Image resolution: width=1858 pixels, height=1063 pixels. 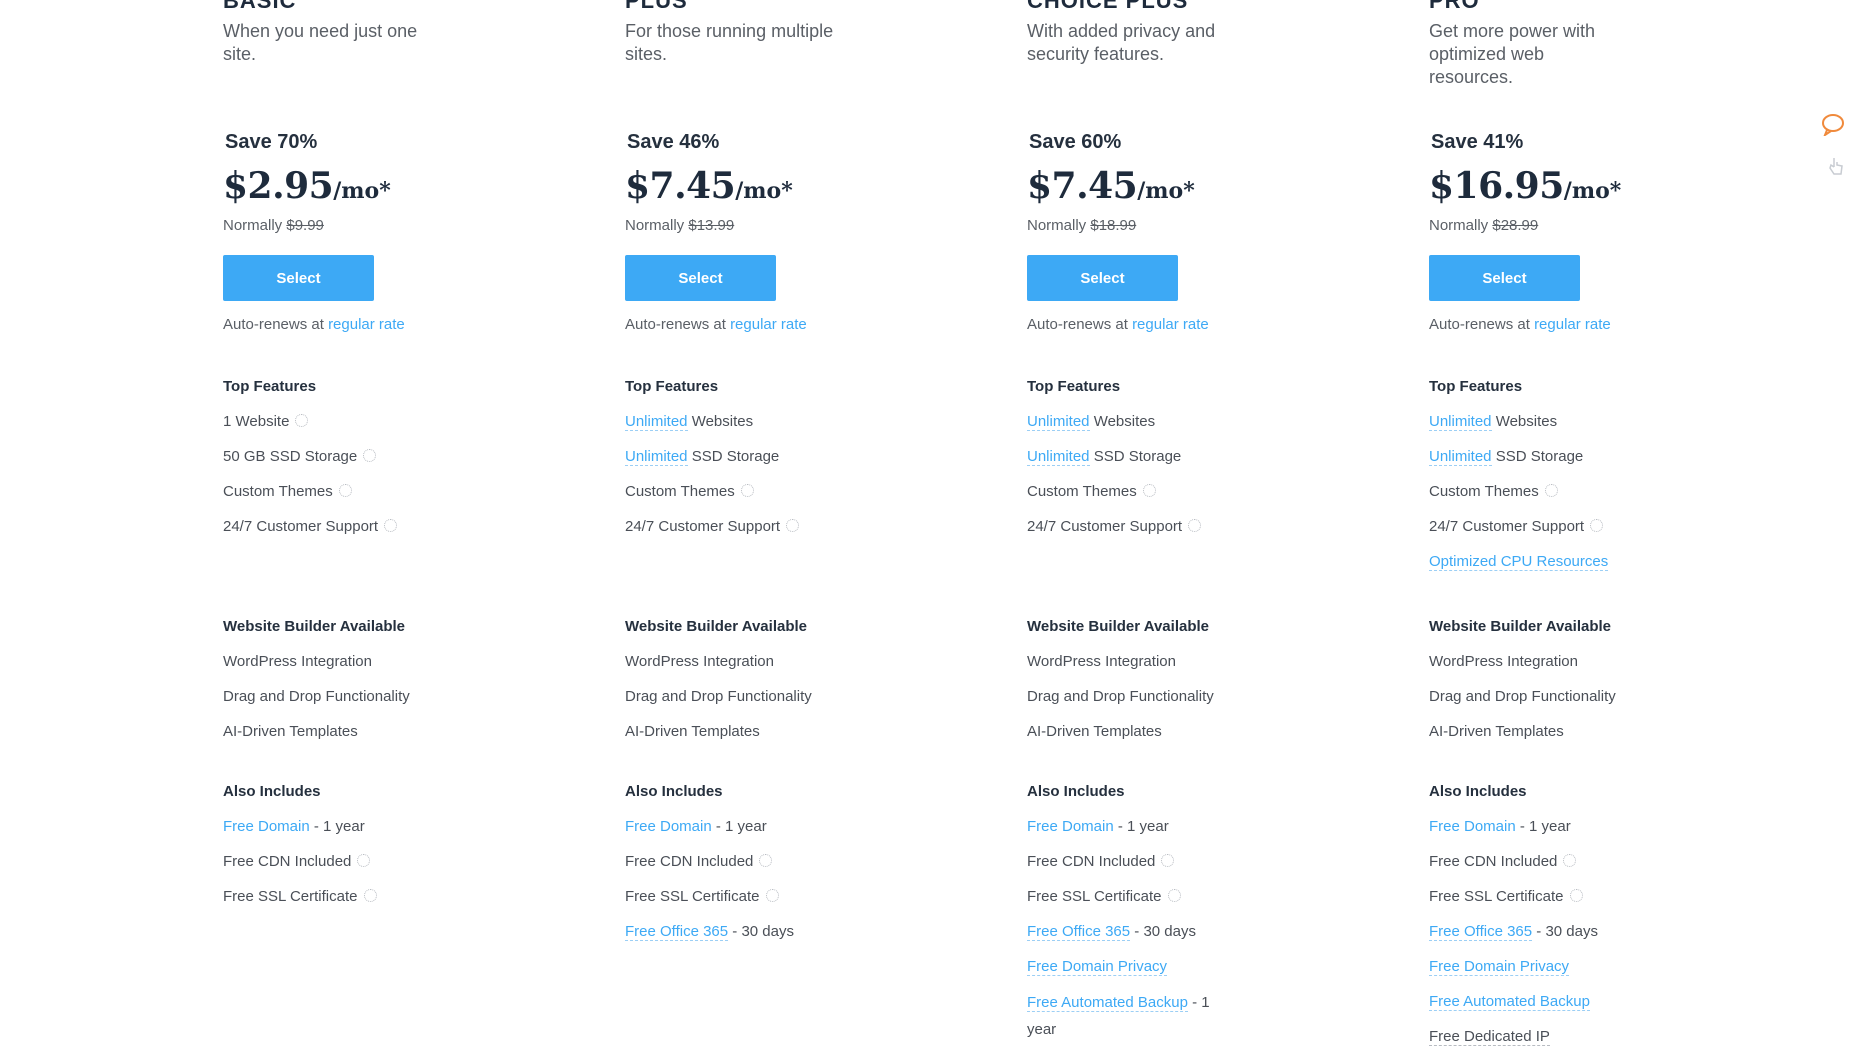 What do you see at coordinates (1489, 1037) in the screenshot?
I see `feature-label: Free Dedicated IP` at bounding box center [1489, 1037].